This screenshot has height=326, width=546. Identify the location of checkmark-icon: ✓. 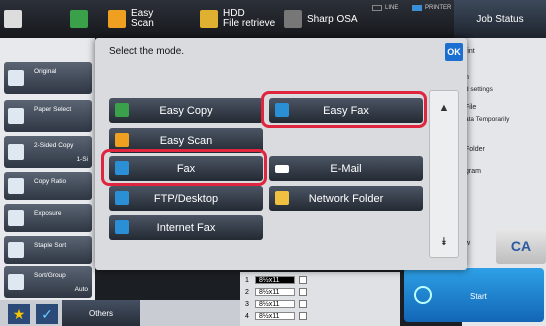
(47, 314).